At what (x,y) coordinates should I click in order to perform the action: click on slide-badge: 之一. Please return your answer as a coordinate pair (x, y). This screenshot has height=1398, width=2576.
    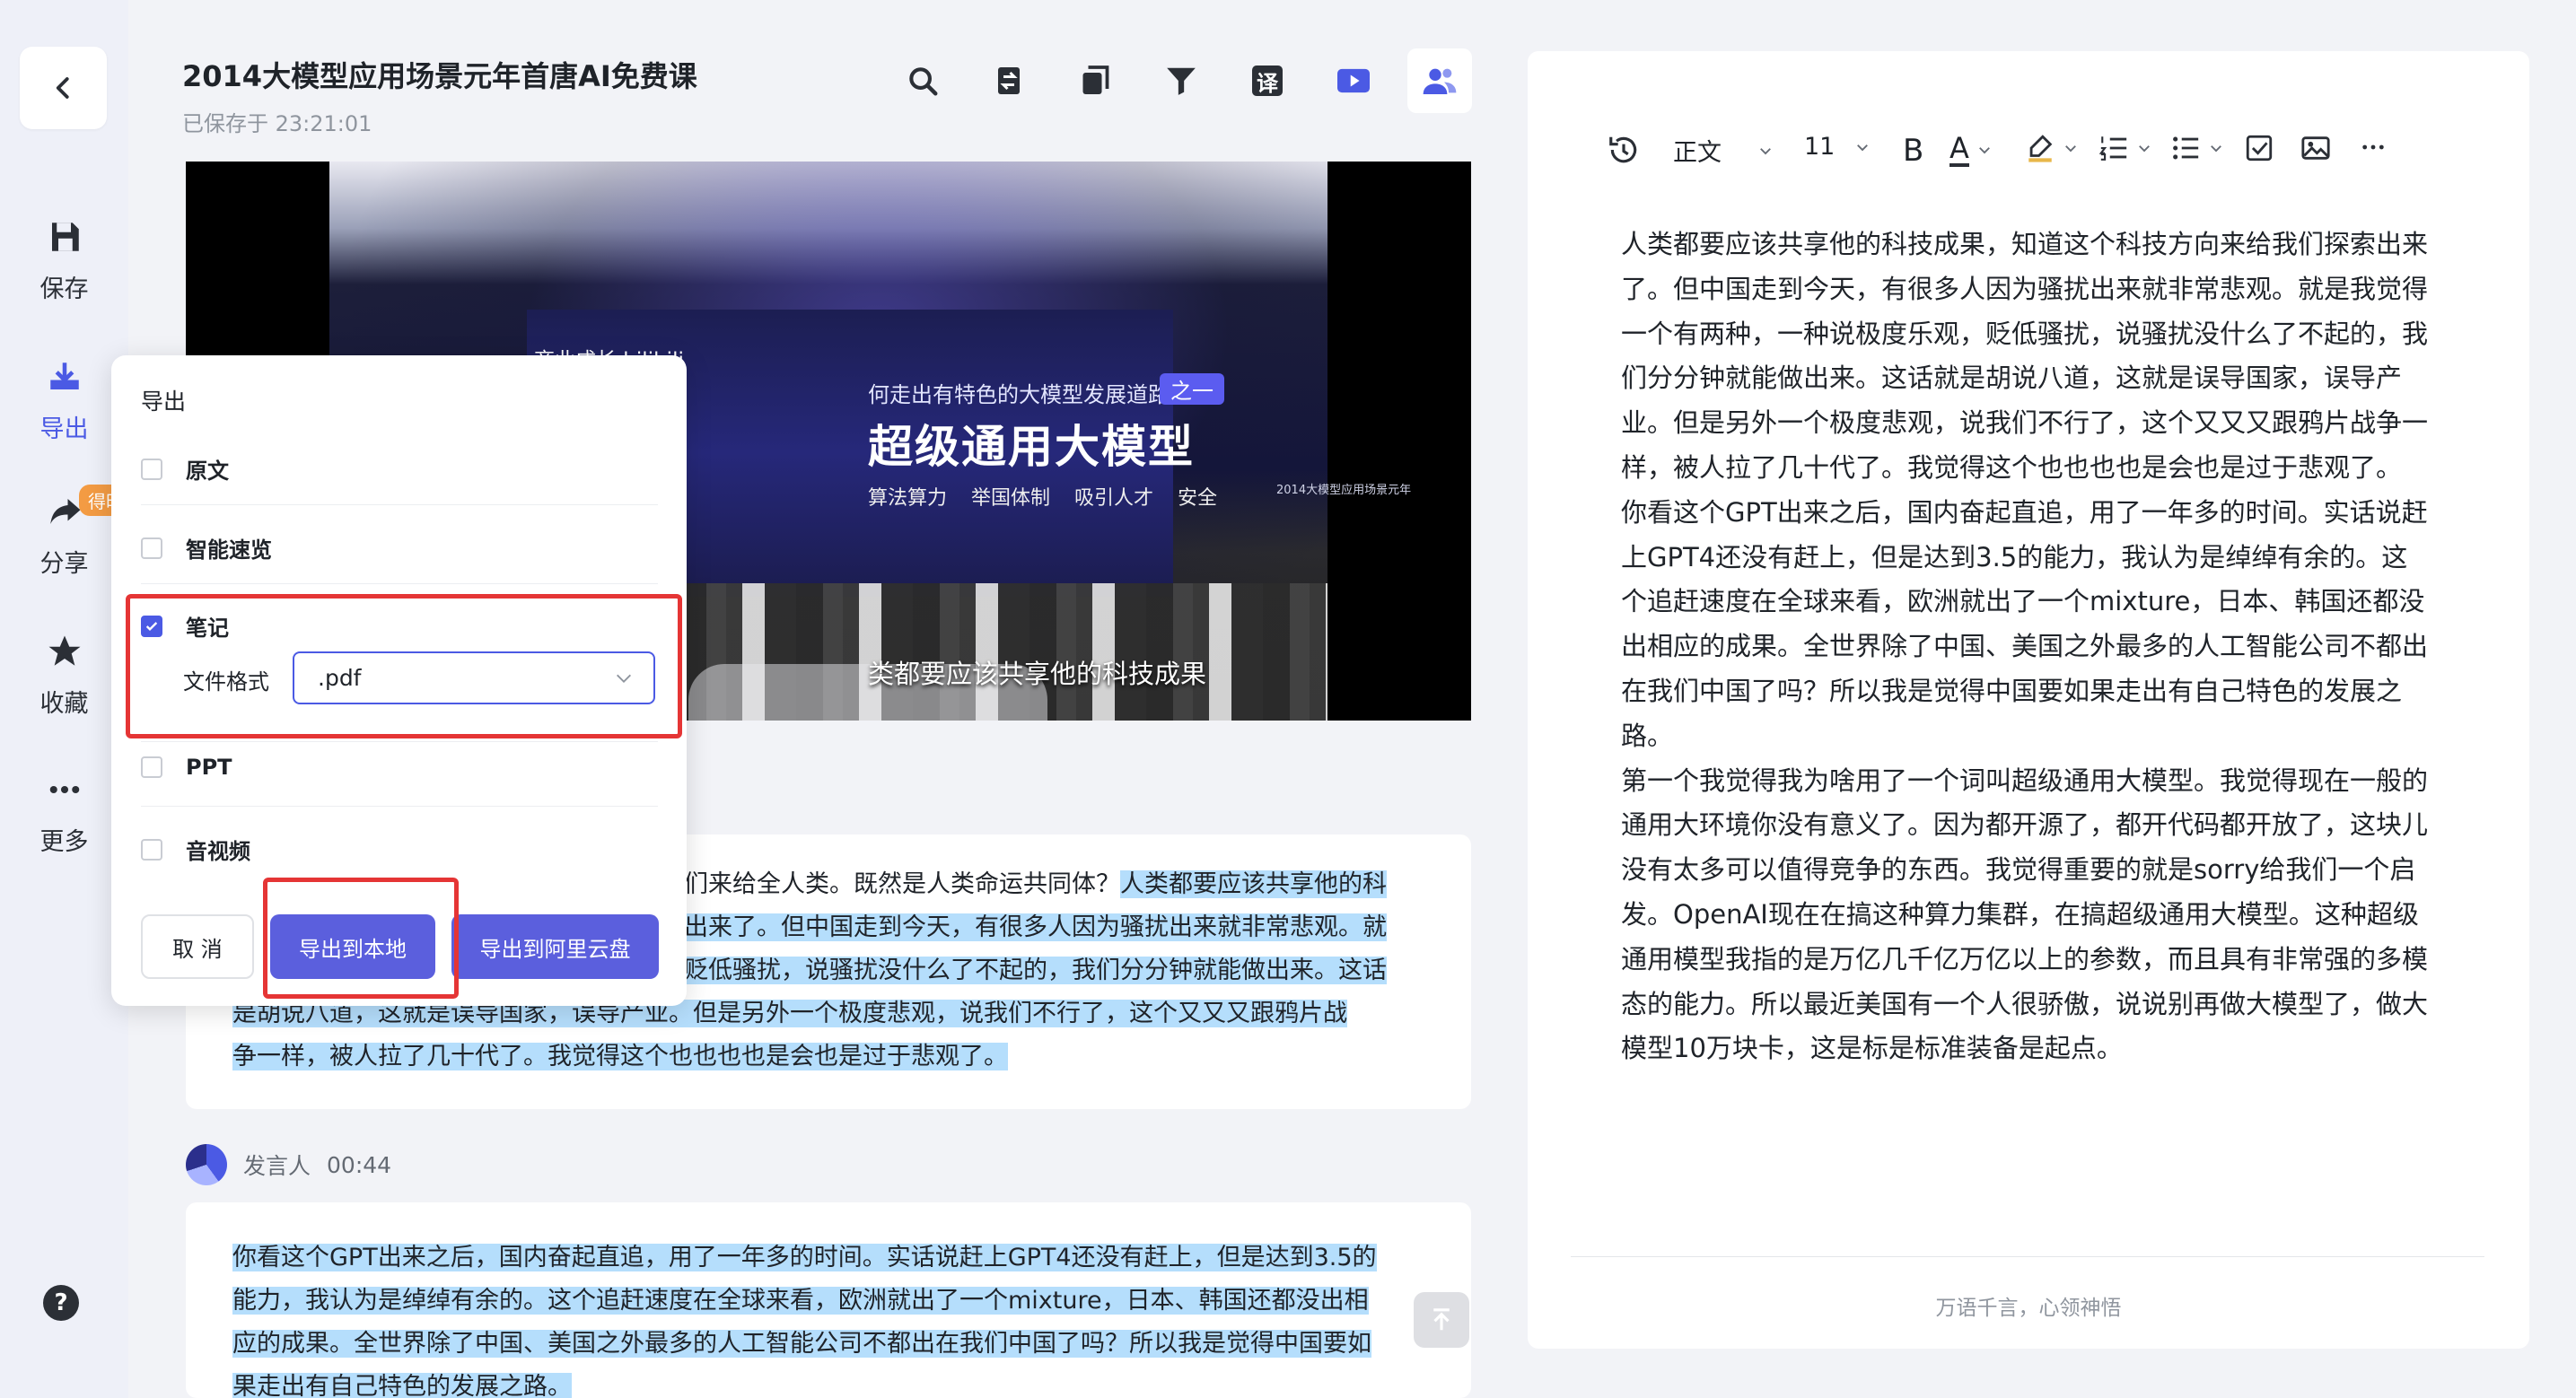
    Looking at the image, I should click on (1192, 389).